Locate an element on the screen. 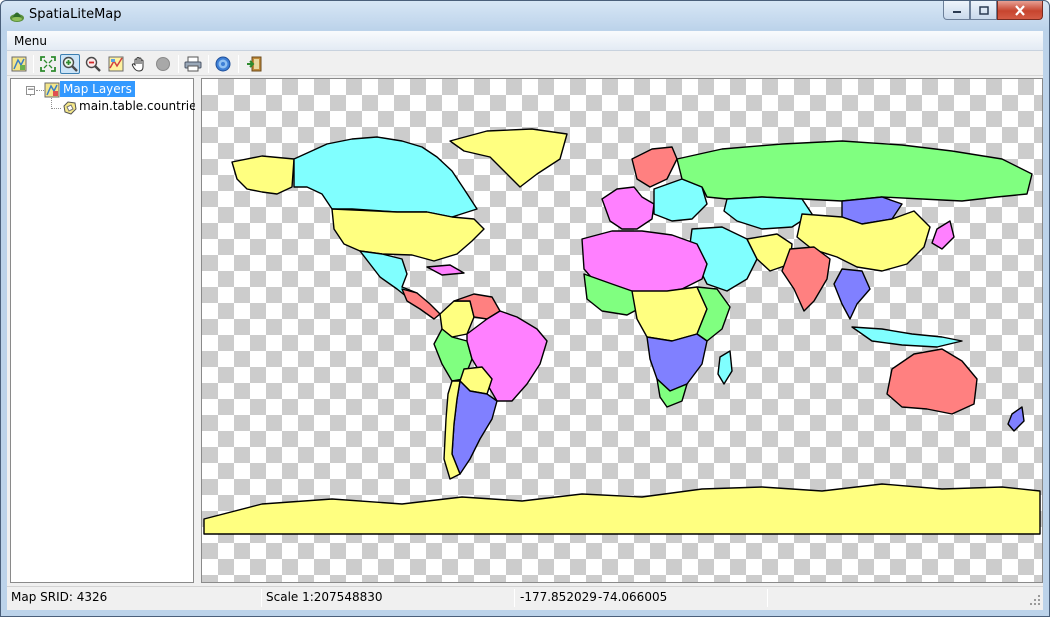 This screenshot has height=617, width=1050. toolbar is located at coordinates (525, 64).